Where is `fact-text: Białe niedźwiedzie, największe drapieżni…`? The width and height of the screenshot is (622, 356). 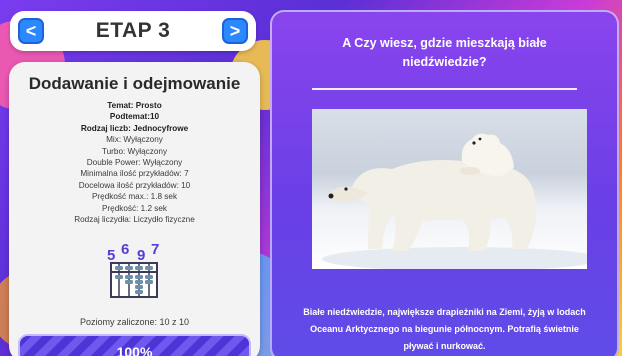 fact-text: Białe niedźwiedzie, największe drapieżni… is located at coordinates (444, 329).